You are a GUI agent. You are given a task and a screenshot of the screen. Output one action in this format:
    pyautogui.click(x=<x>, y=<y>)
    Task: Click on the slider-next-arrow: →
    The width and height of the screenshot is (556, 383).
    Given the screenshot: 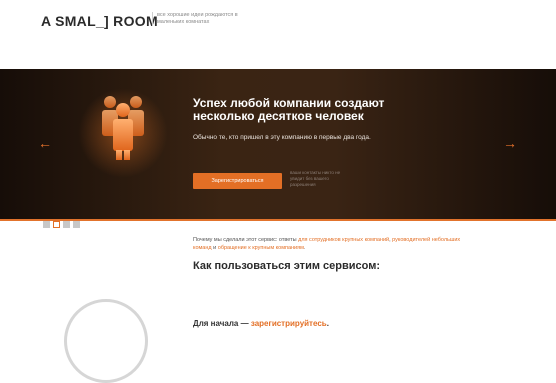 What is the action you would take?
    pyautogui.click(x=510, y=143)
    